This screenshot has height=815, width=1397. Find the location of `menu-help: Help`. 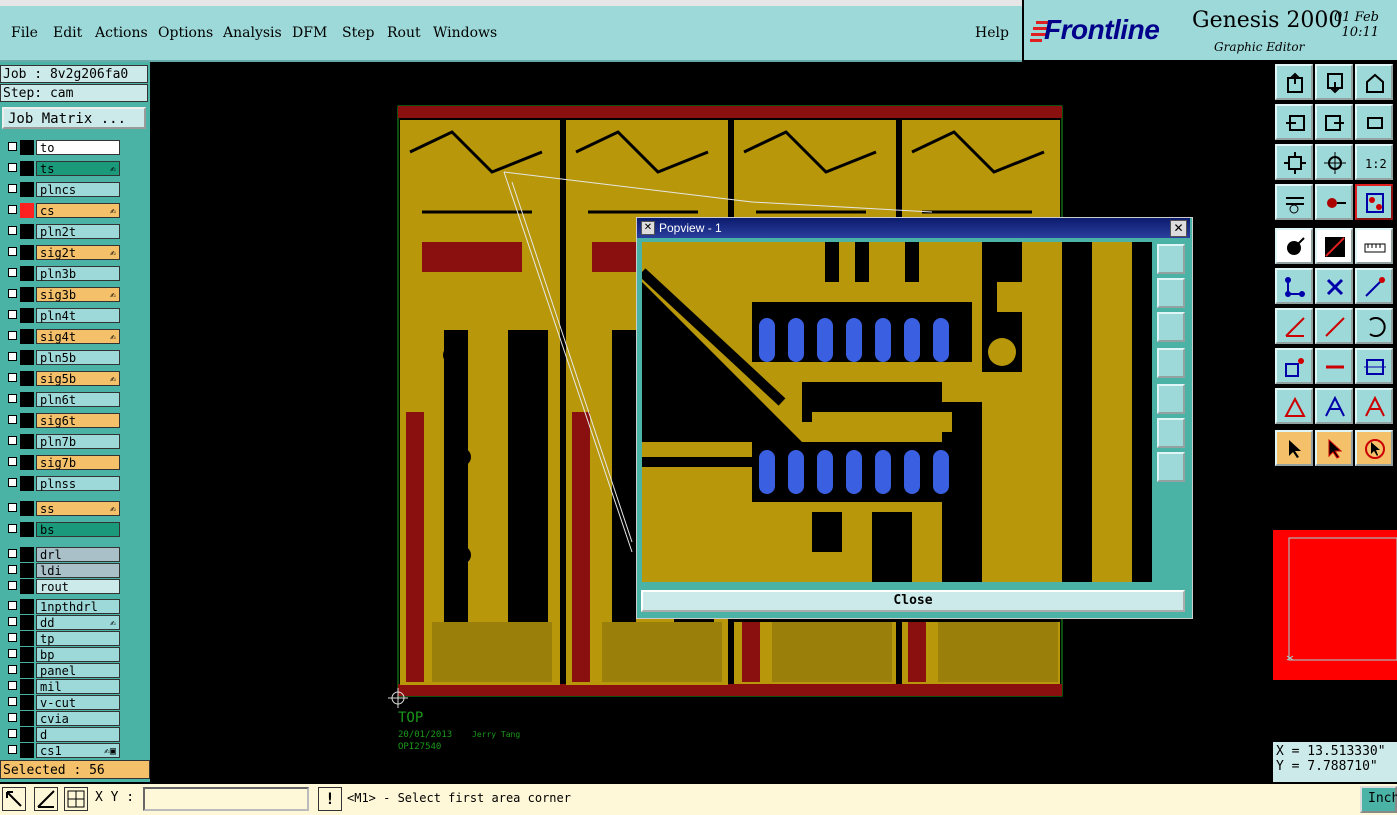

menu-help: Help is located at coordinates (992, 33).